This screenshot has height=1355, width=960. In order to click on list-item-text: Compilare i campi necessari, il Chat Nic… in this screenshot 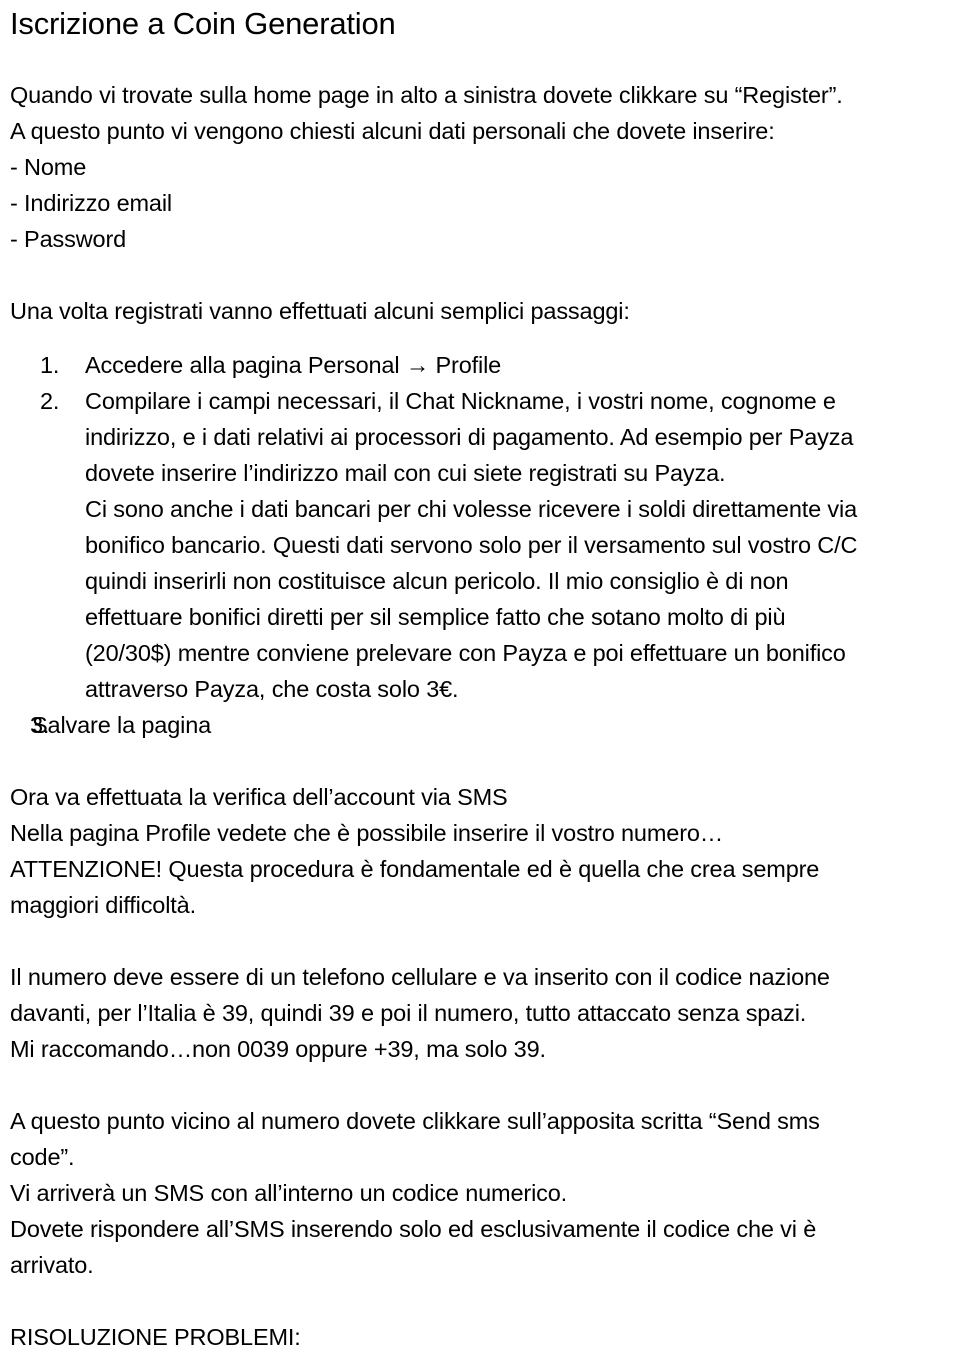, I will do `click(460, 401)`.